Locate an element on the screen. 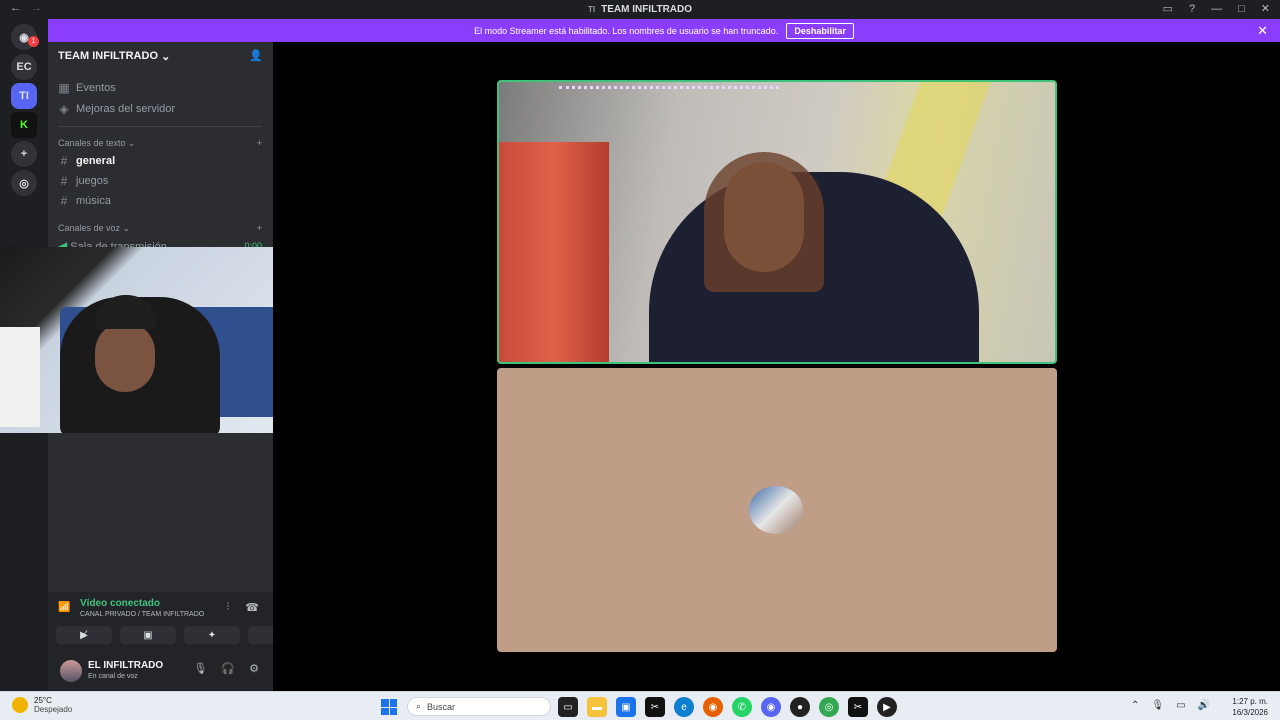 Image resolution: width=1280 pixels, height=720 pixels. channel-label: general is located at coordinates (96, 161).